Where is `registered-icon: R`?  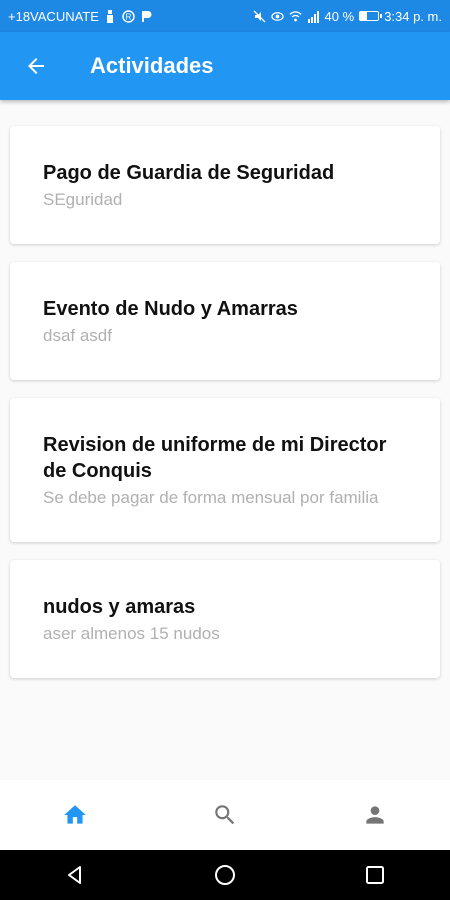
registered-icon: R is located at coordinates (128, 16).